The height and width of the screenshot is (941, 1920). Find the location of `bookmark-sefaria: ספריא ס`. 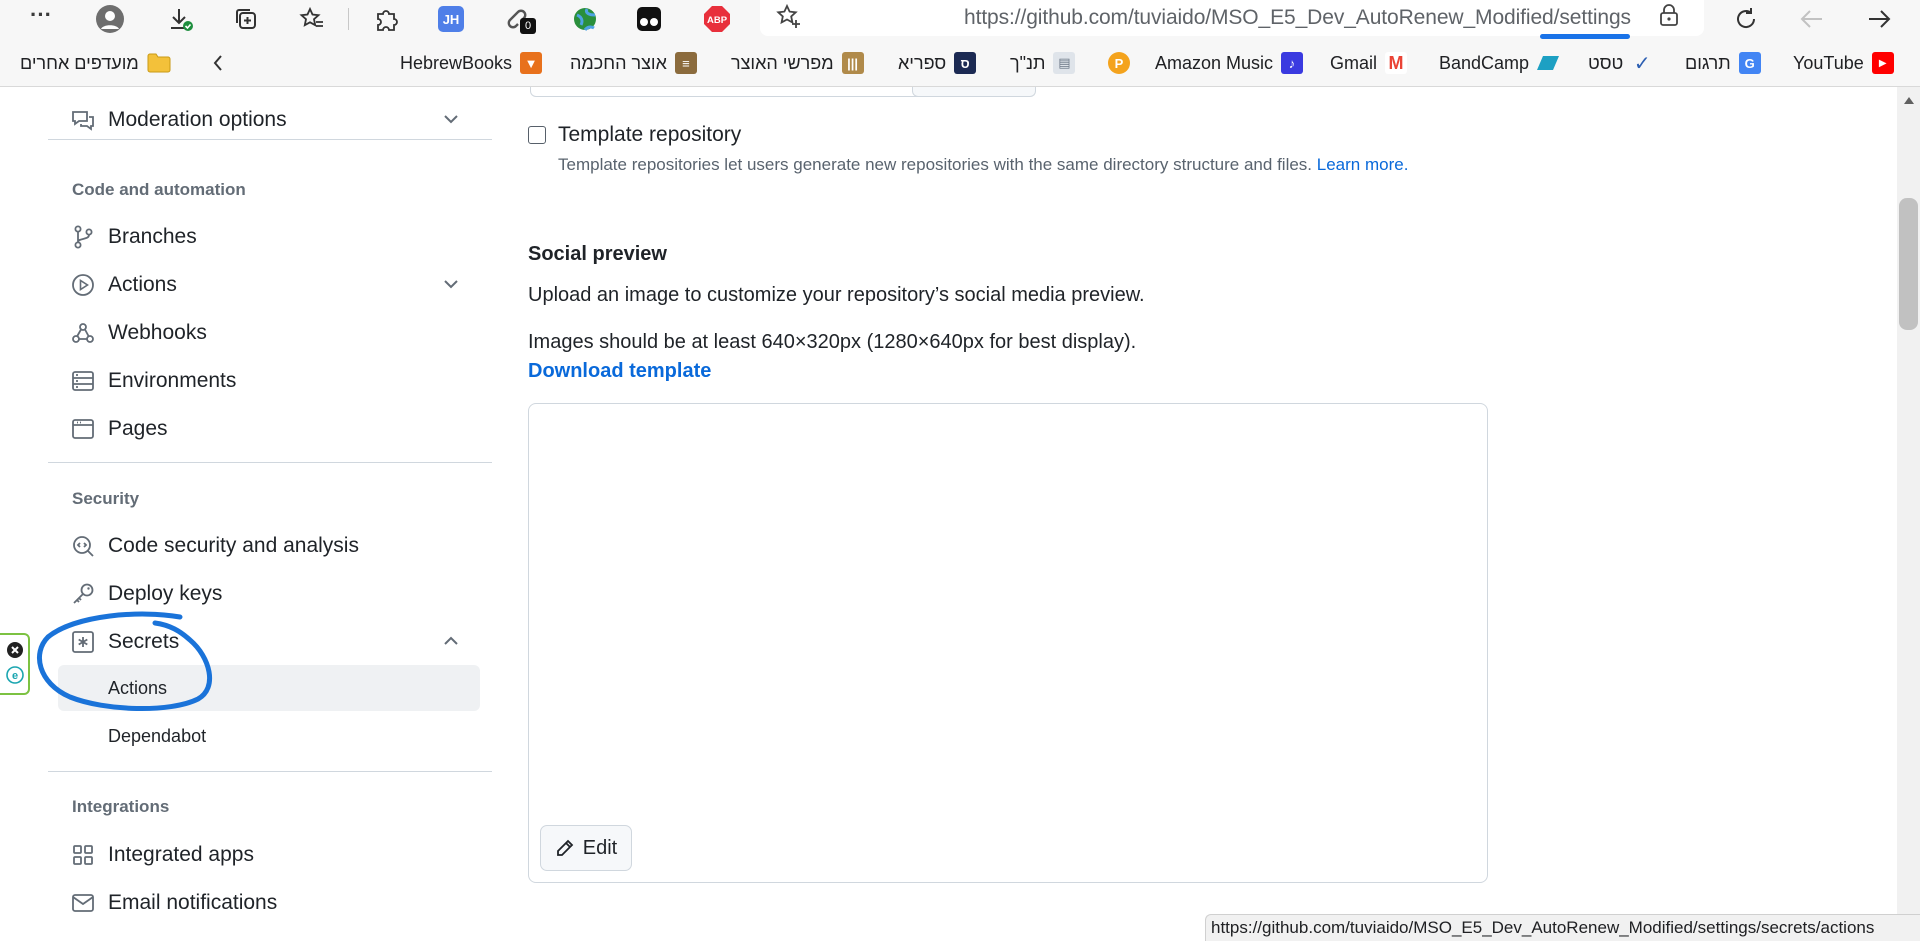

bookmark-sefaria: ספריא ס is located at coordinates (937, 63).